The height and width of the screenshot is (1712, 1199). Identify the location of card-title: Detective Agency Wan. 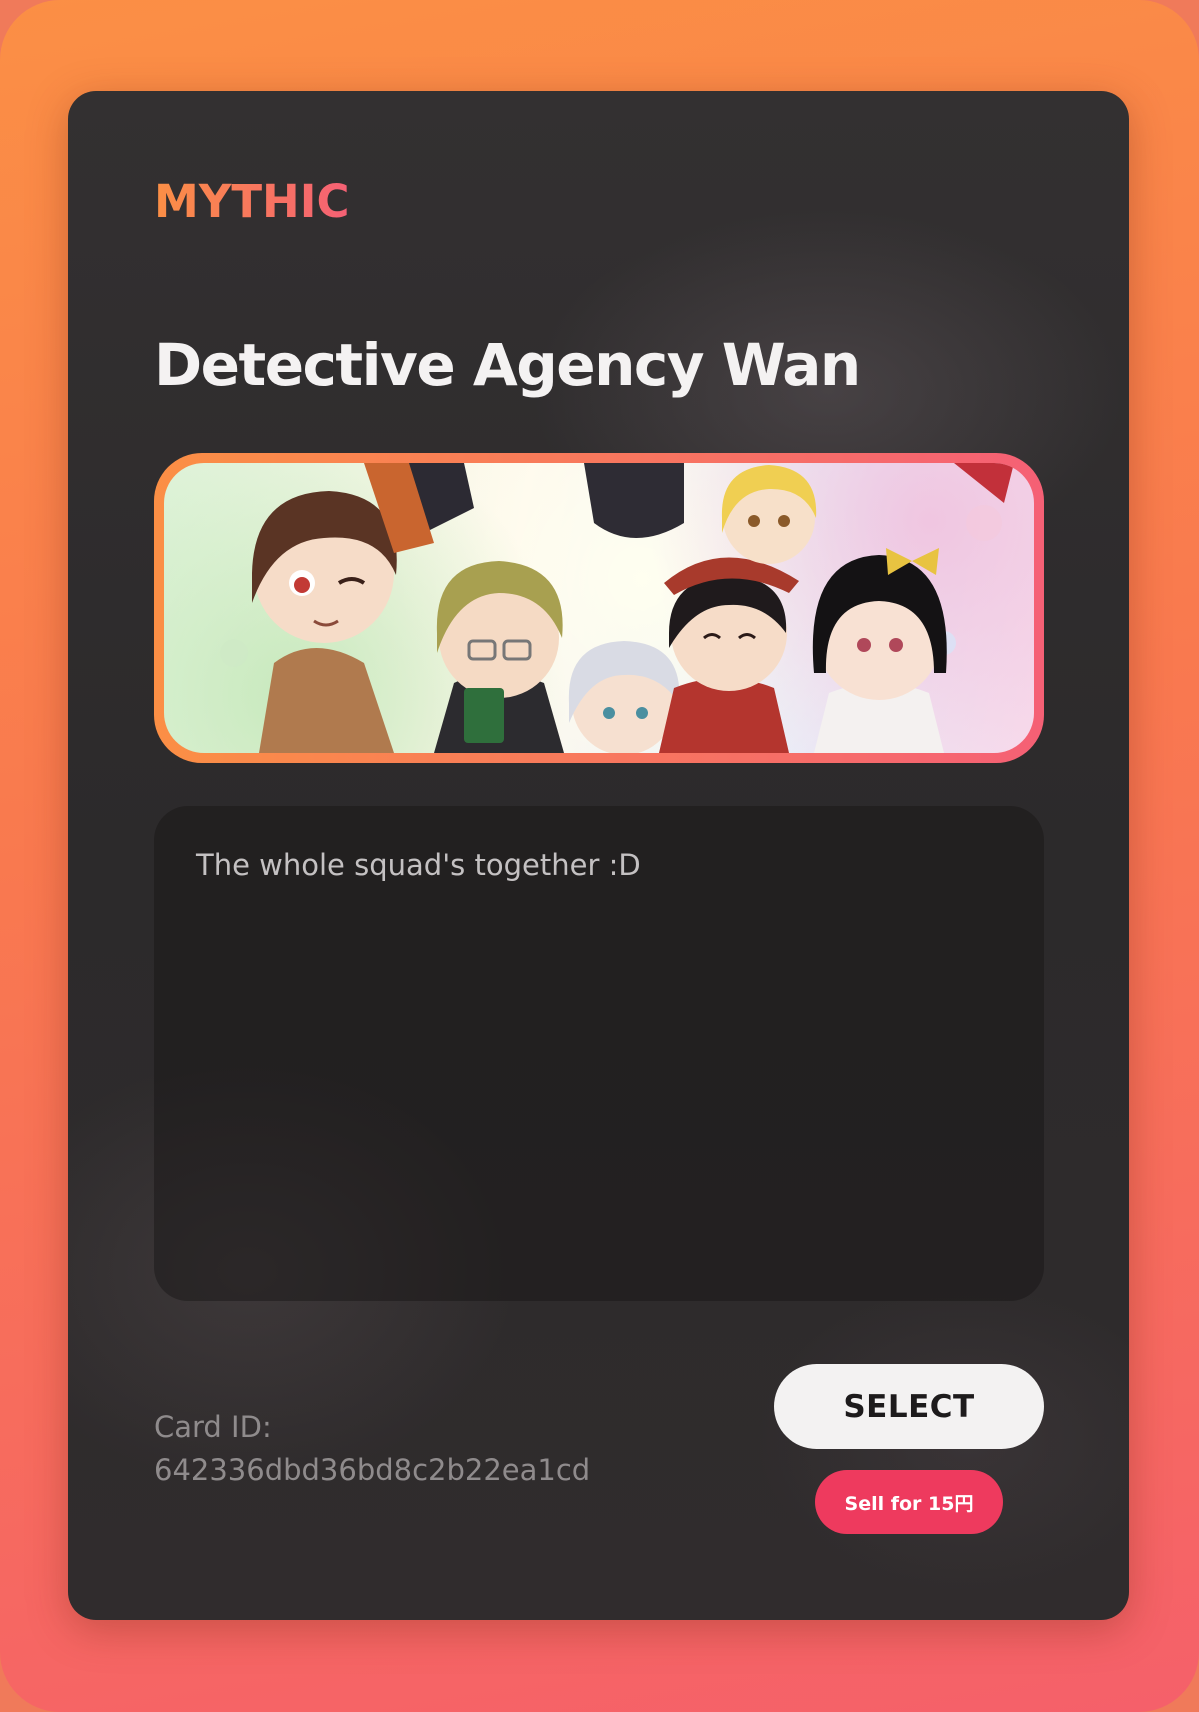
(507, 365).